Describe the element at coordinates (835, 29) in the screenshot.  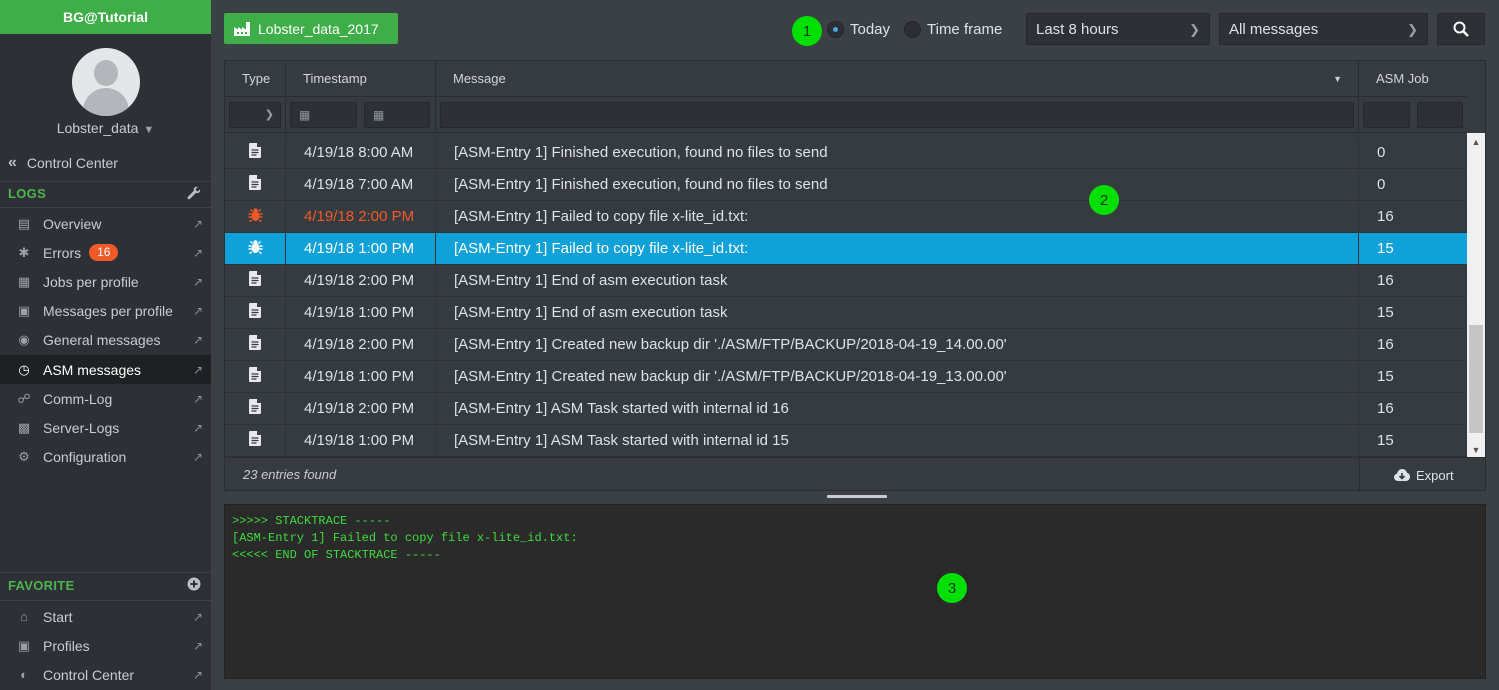
I see `radio-today` at that location.